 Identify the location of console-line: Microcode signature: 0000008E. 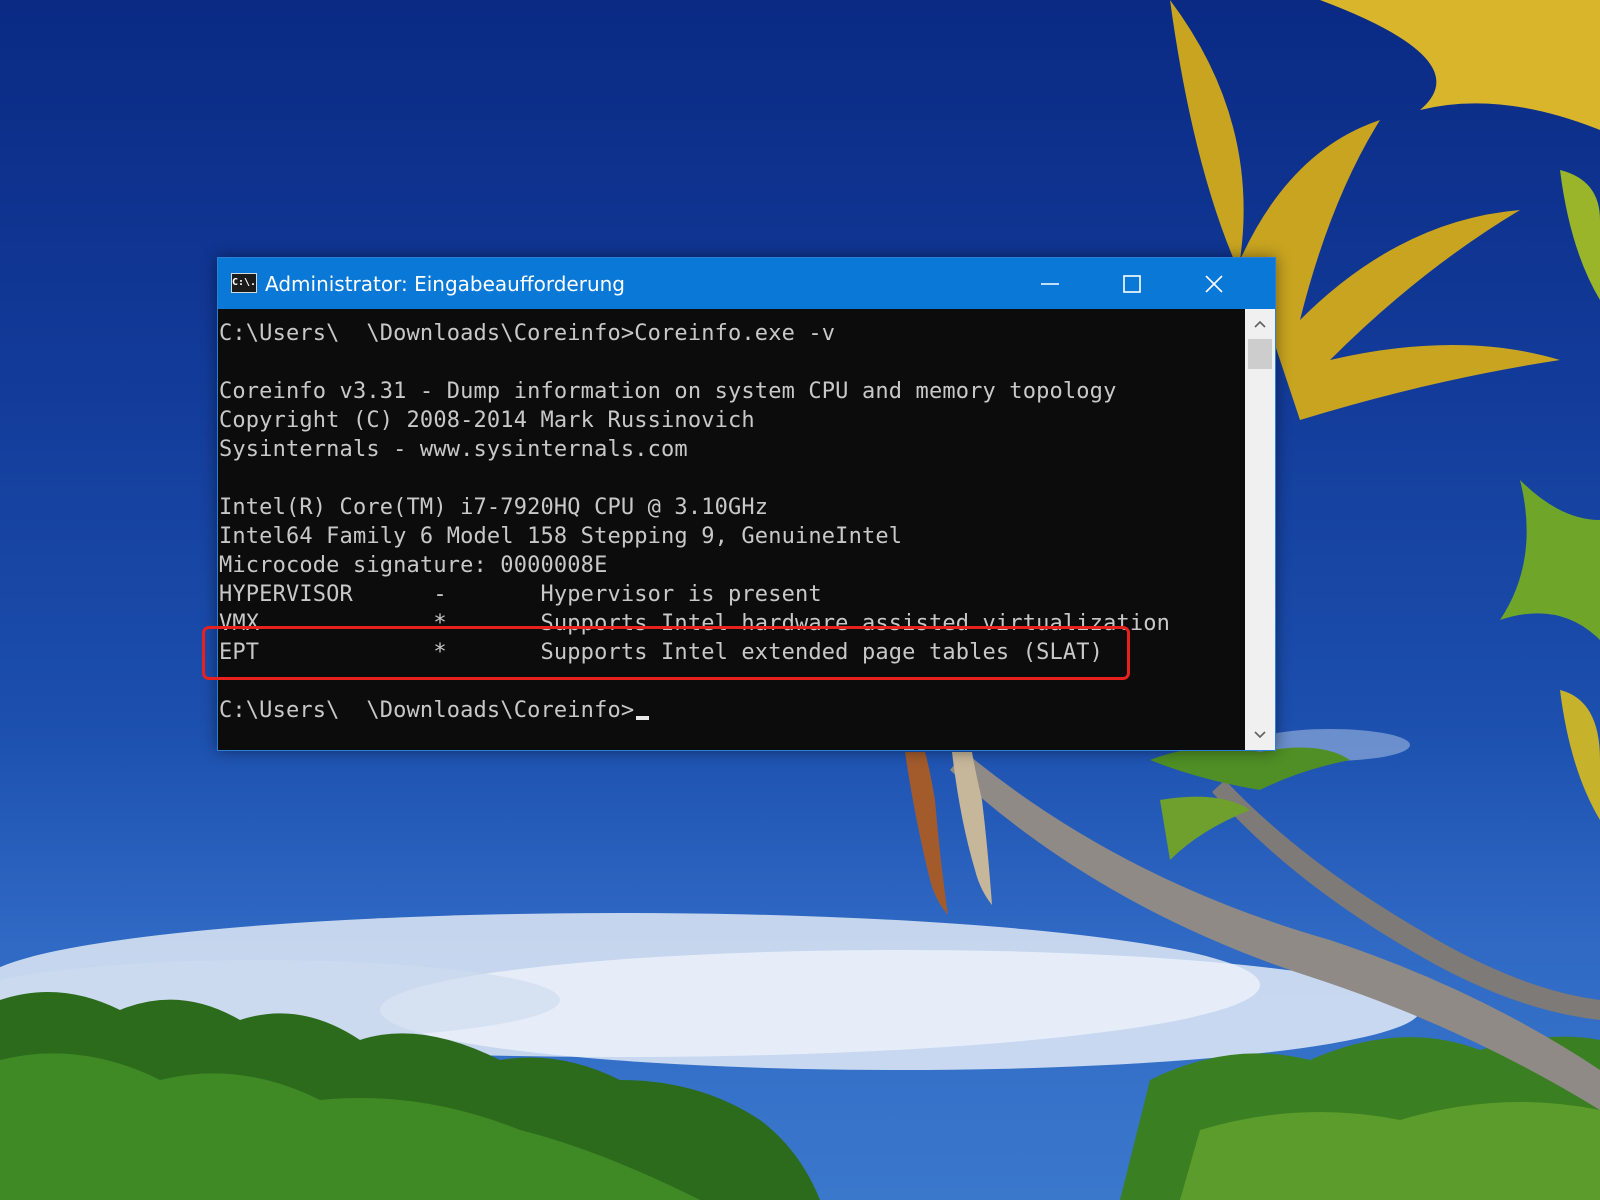
(413, 565).